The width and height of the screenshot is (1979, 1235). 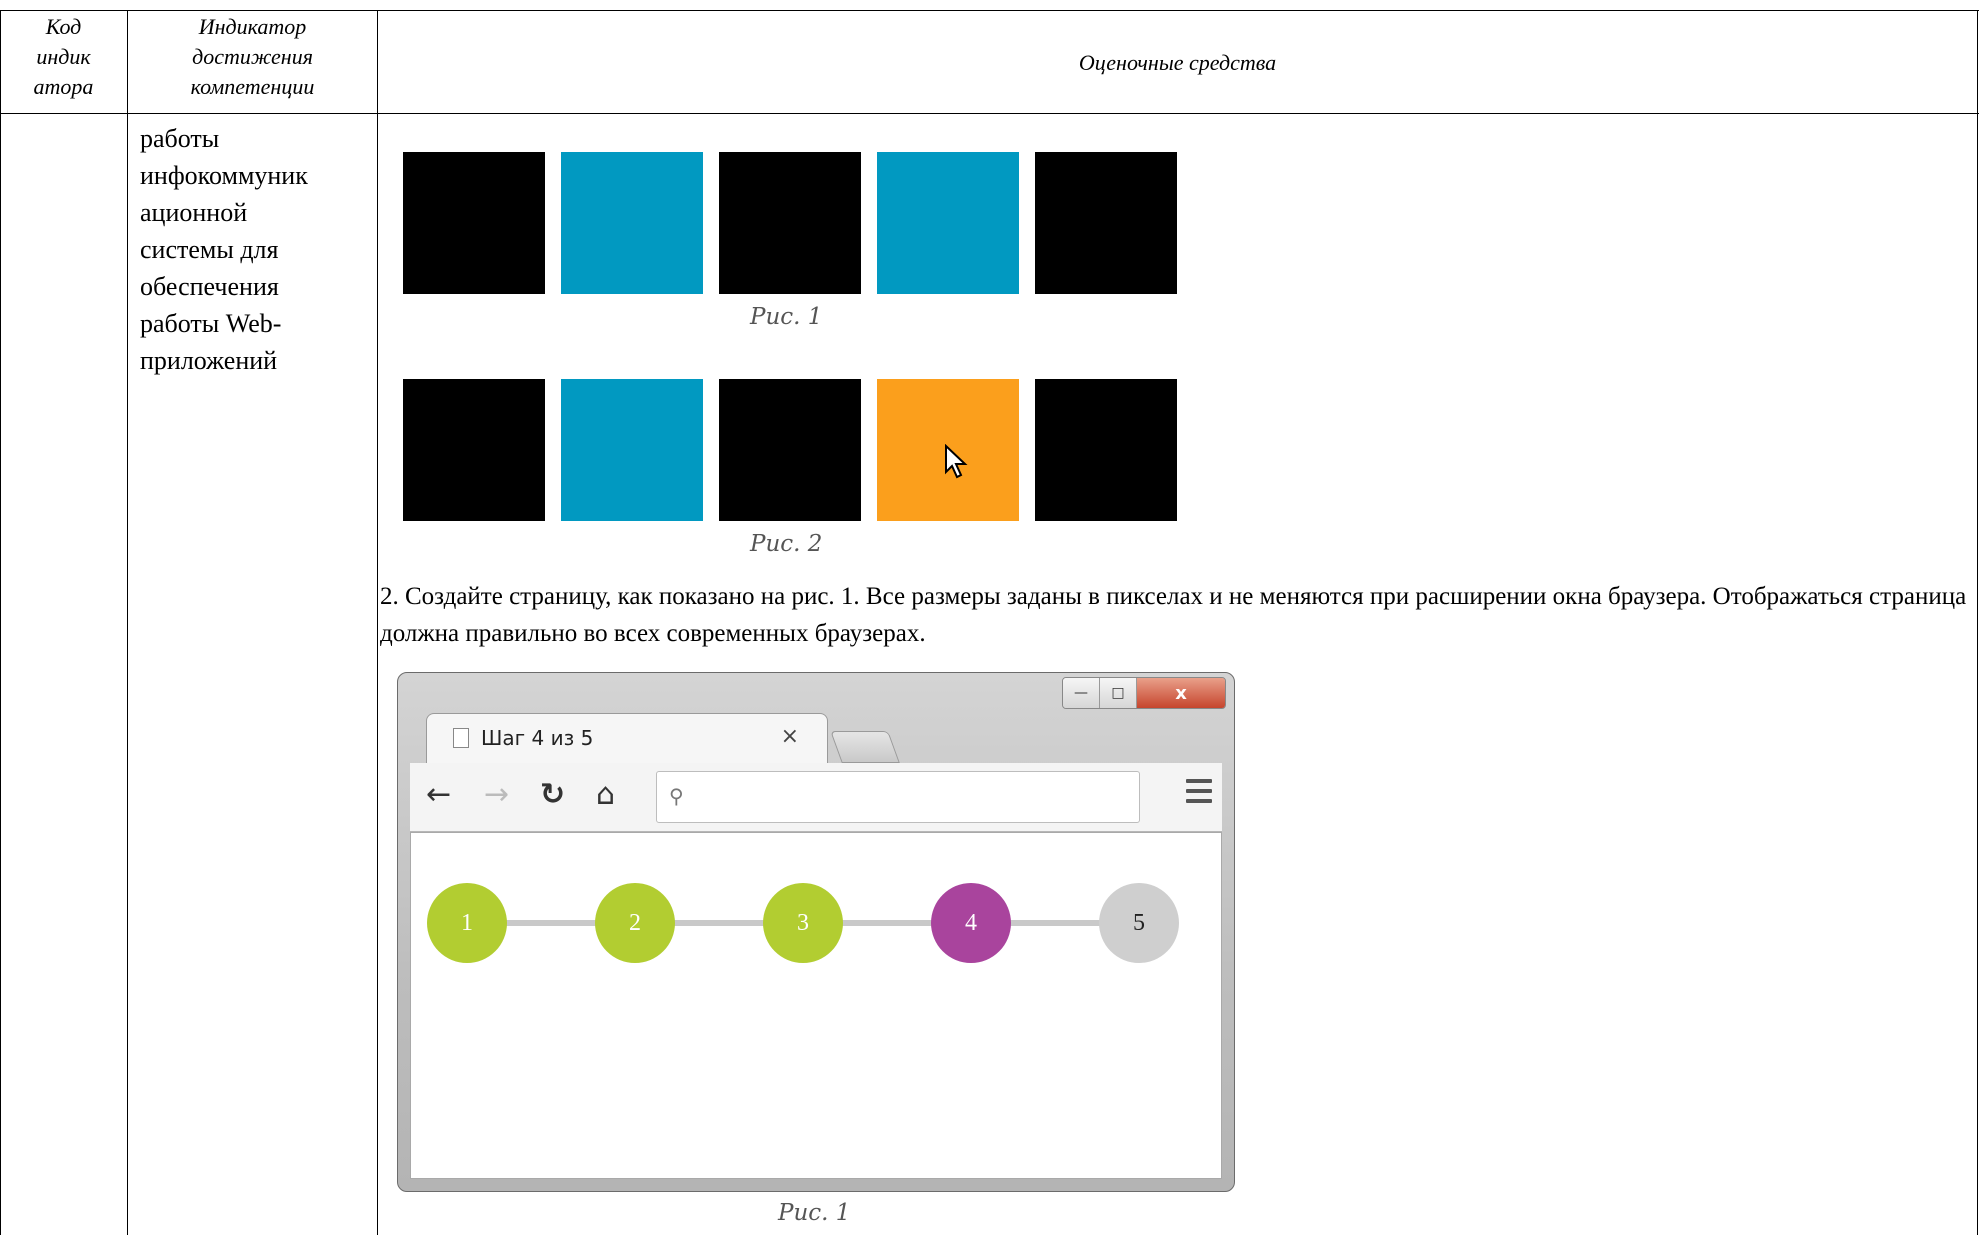 I want to click on step-number: 5, so click(x=1139, y=922).